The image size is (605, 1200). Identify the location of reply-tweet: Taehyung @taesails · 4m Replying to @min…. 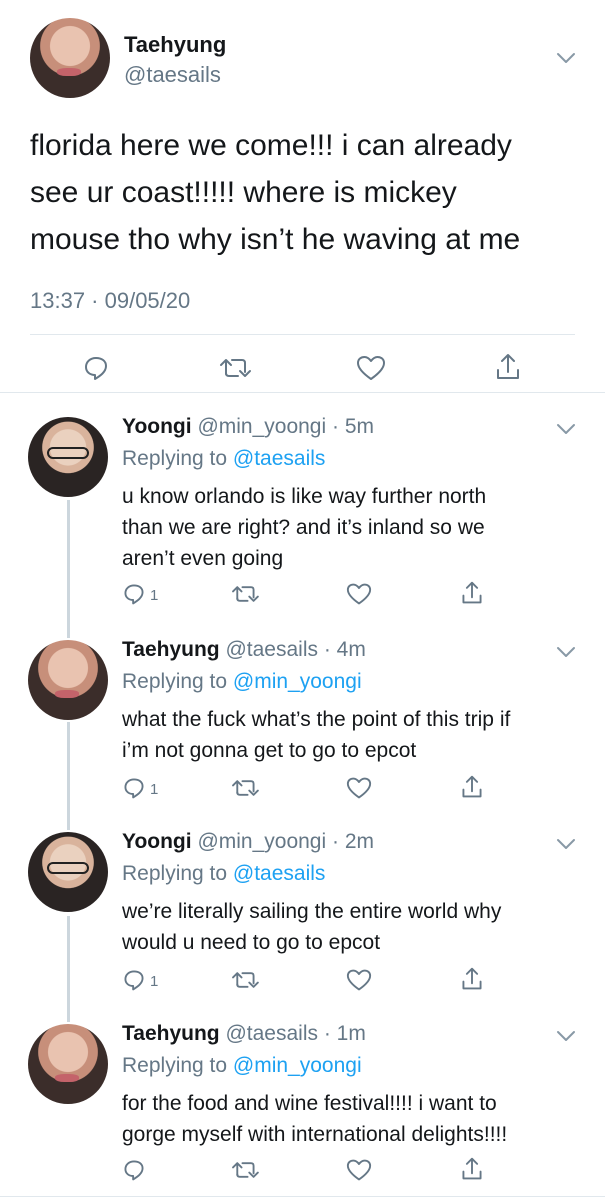
(302, 723).